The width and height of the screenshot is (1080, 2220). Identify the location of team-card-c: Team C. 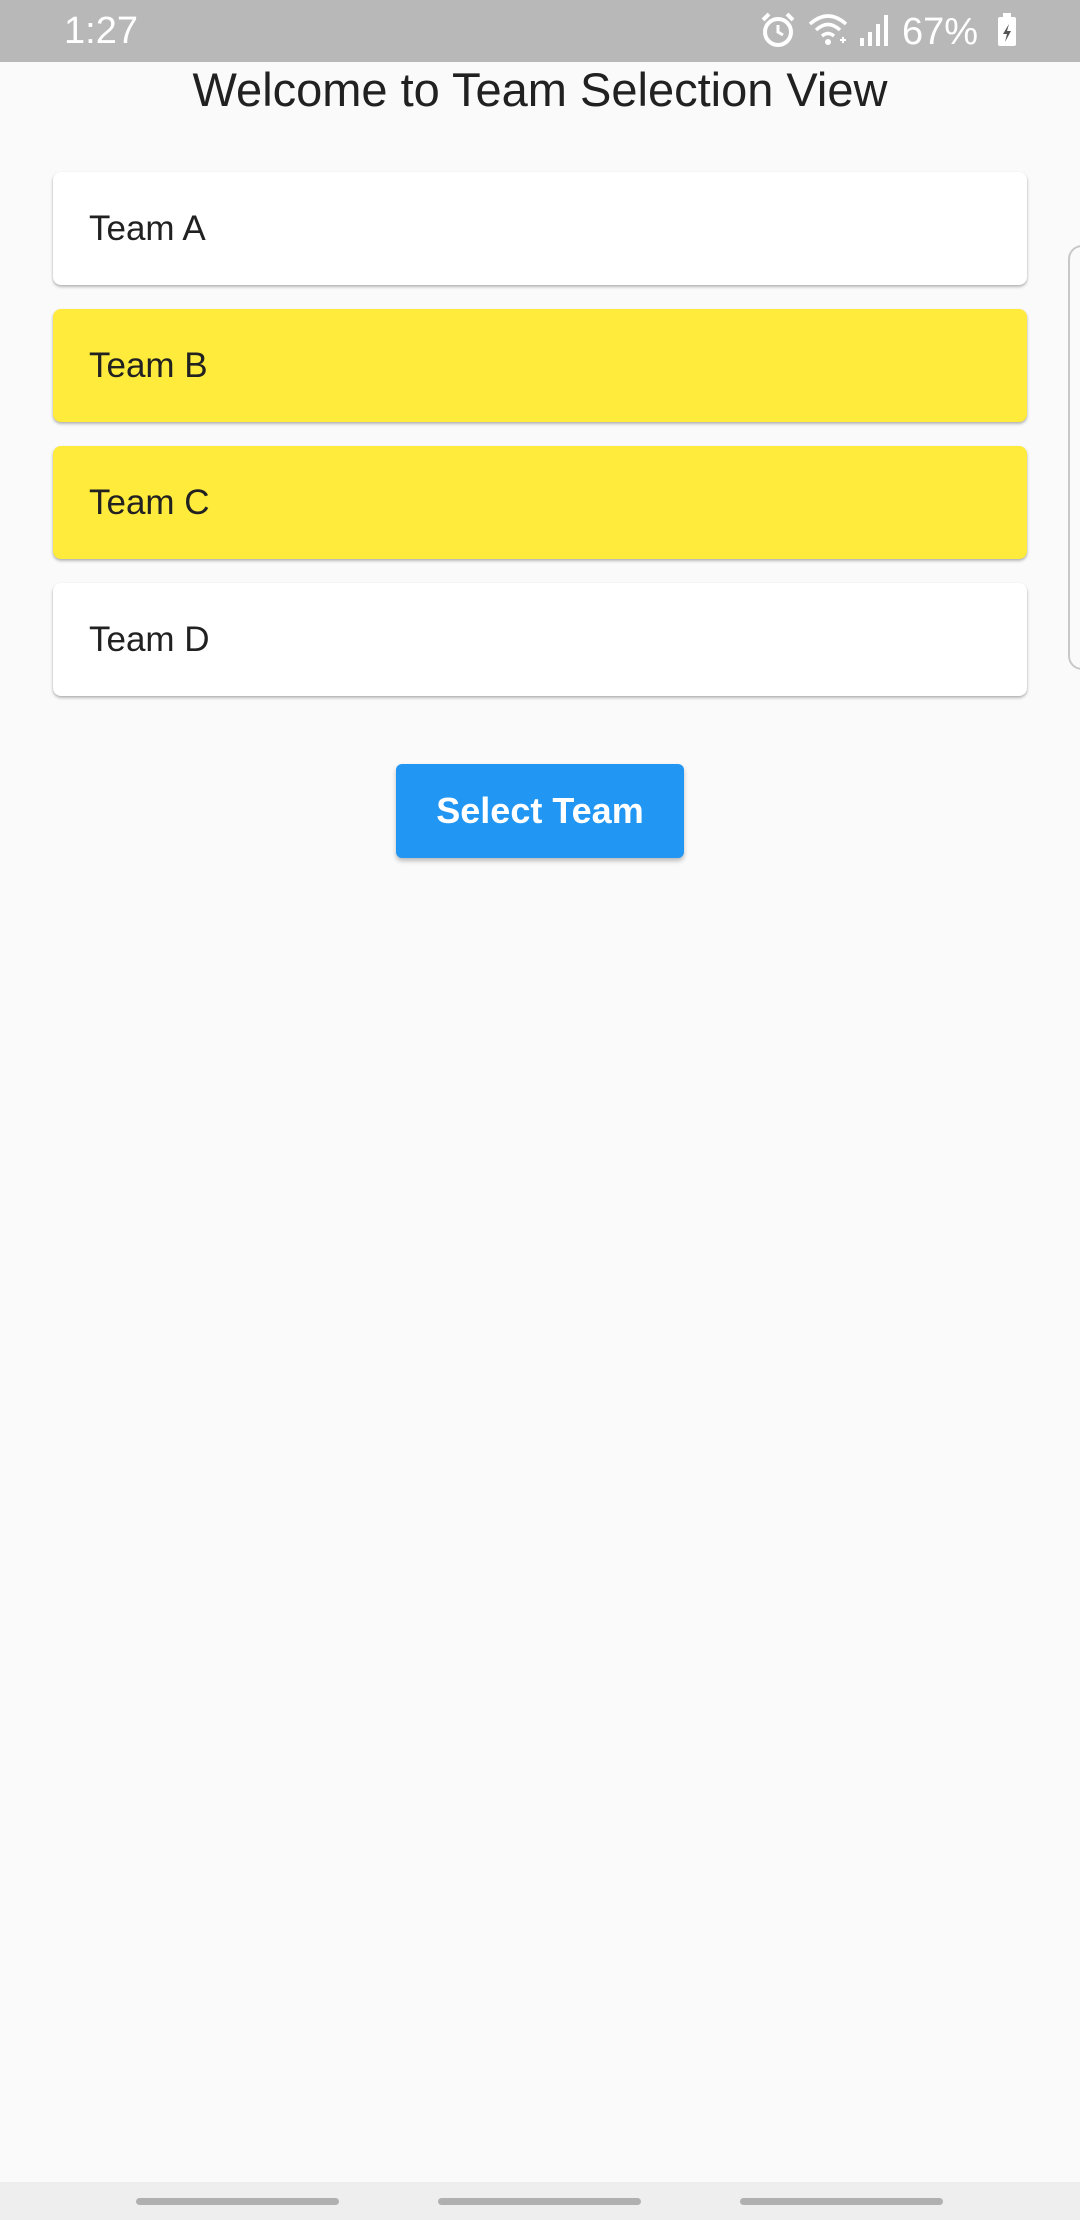
(540, 502).